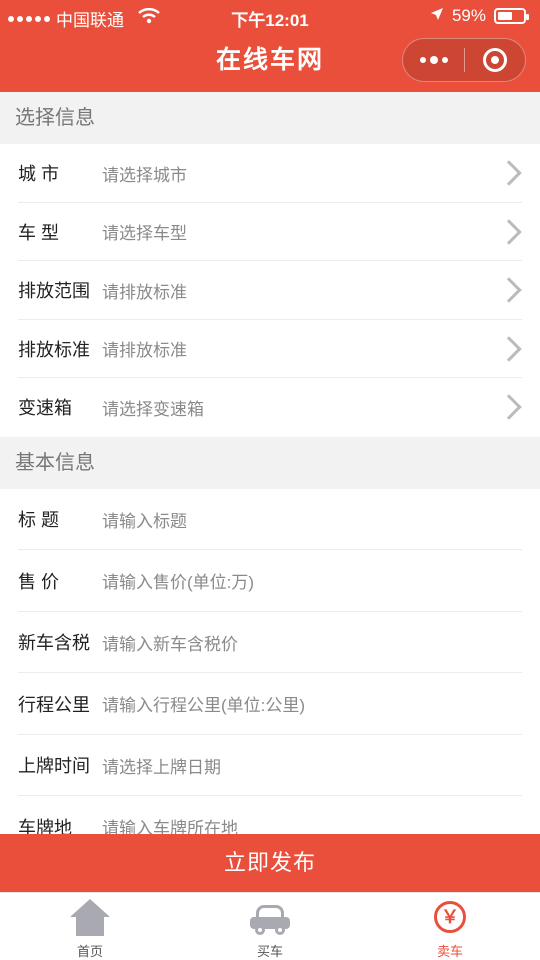  I want to click on field-placeholder: 请选择上牌日期, so click(161, 767).